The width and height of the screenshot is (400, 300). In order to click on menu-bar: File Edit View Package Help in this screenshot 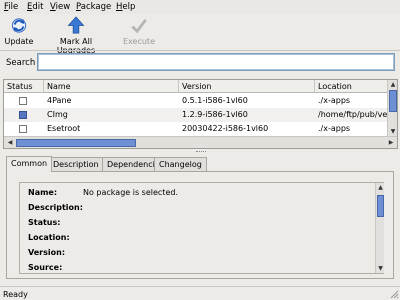, I will do `click(200, 7)`.